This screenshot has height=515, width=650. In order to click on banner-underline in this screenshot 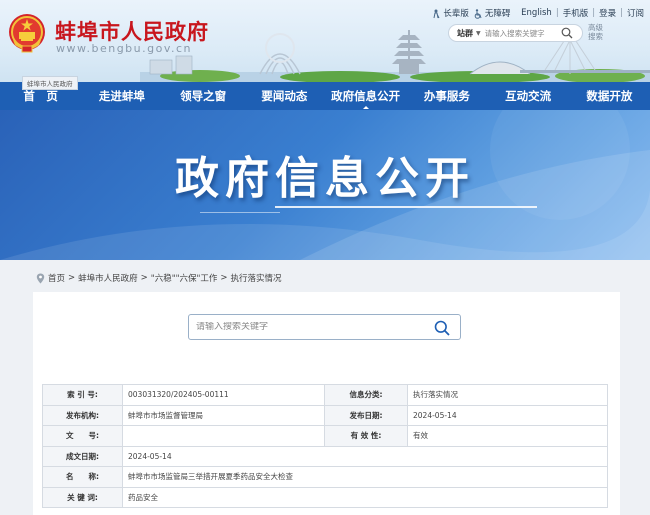, I will do `click(406, 207)`.